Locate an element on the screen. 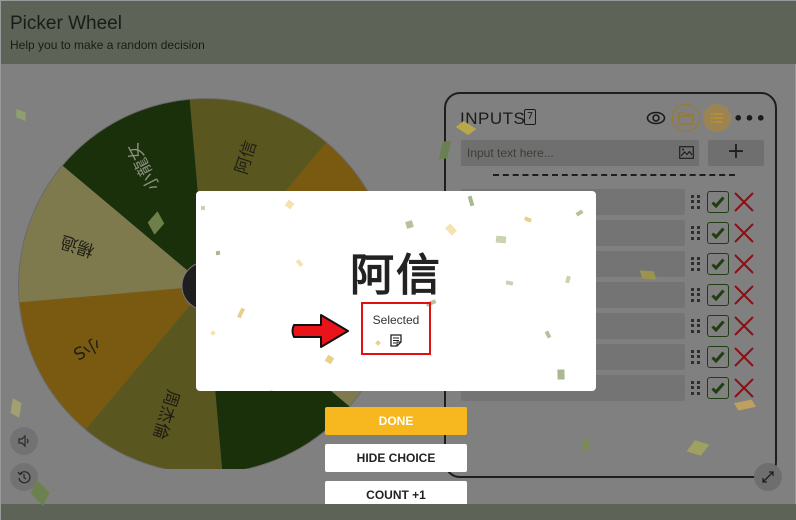 Image resolution: width=796 pixels, height=520 pixels. fullscreen-button is located at coordinates (768, 477).